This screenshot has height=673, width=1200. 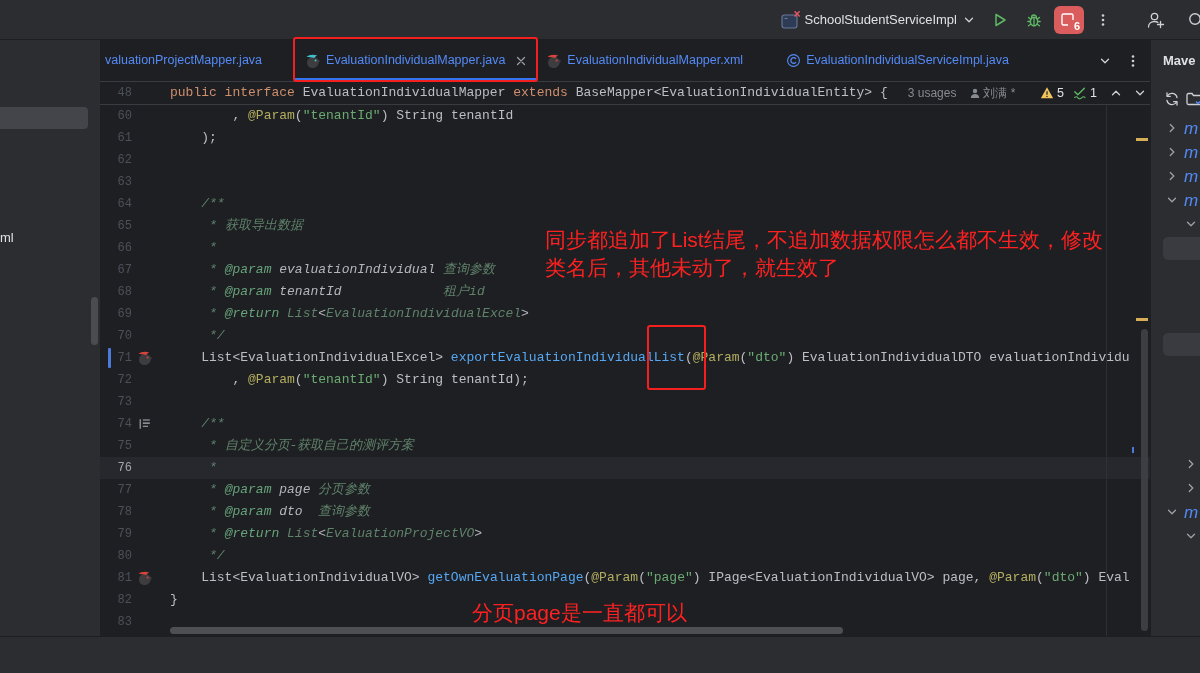 I want to click on add-user-icon, so click(x=1156, y=19).